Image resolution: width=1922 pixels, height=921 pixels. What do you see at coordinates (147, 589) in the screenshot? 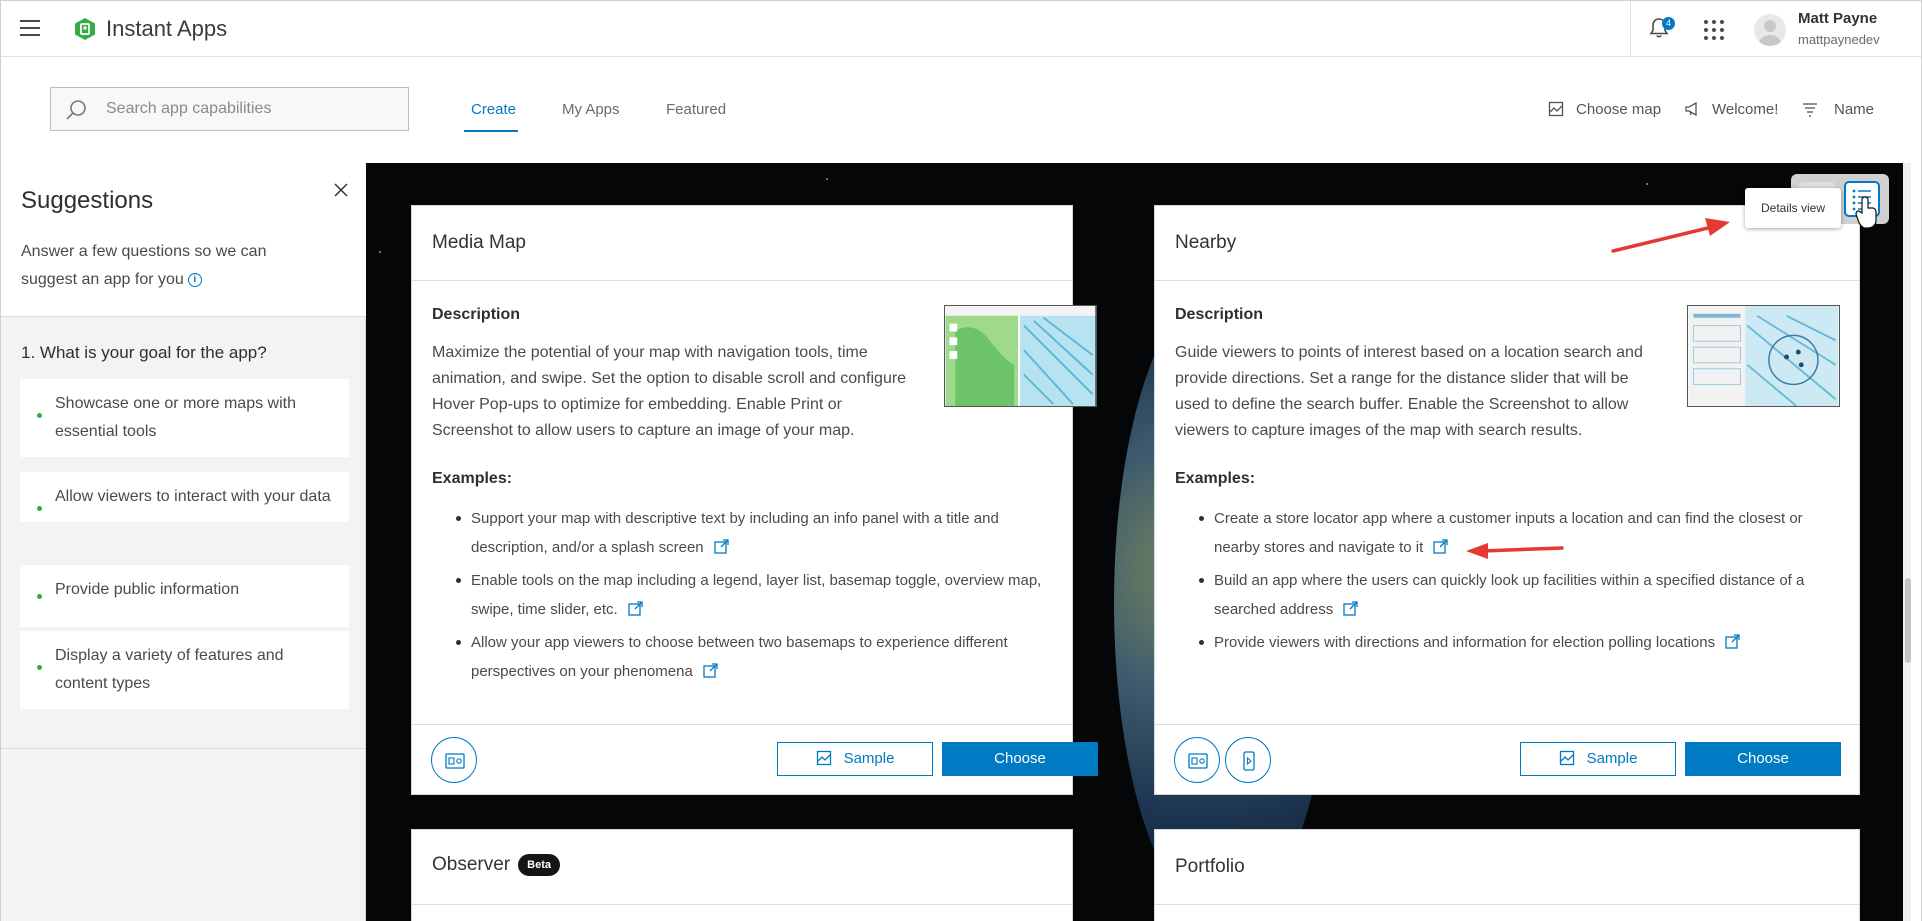
I see `suggestion-option-label: Provide public information` at bounding box center [147, 589].